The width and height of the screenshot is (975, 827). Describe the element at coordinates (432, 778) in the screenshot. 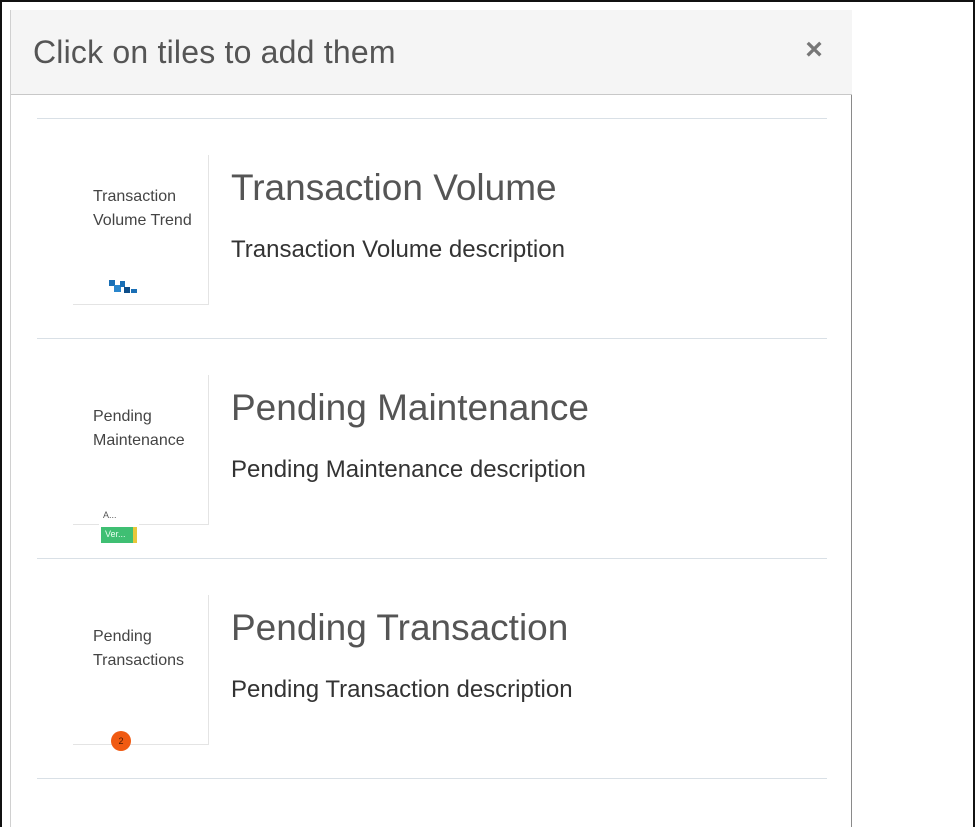

I see `divider` at that location.